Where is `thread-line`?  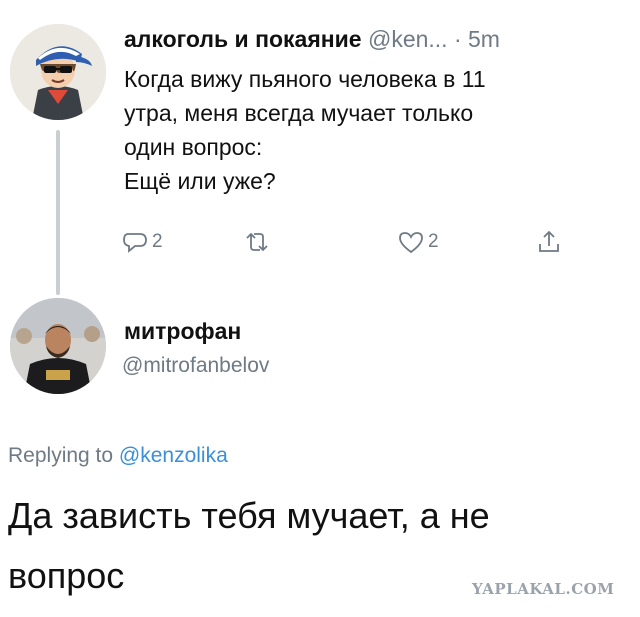 thread-line is located at coordinates (58, 212).